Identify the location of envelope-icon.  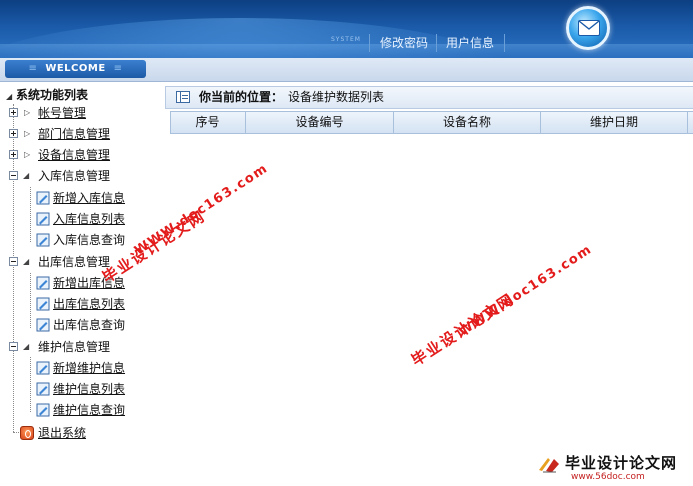
(588, 28).